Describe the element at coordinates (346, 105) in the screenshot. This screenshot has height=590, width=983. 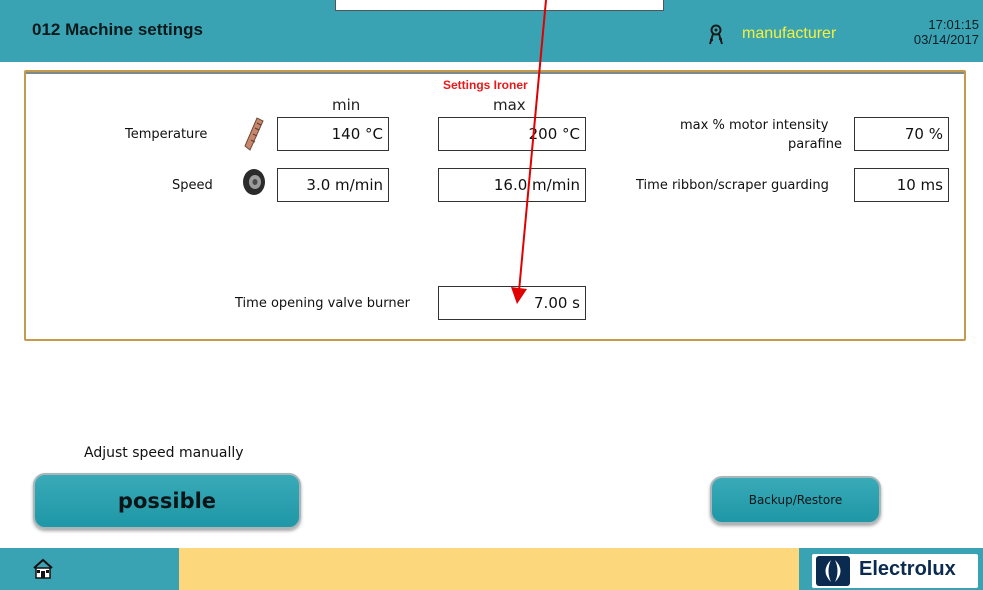
I see `min-column-header: min` at that location.